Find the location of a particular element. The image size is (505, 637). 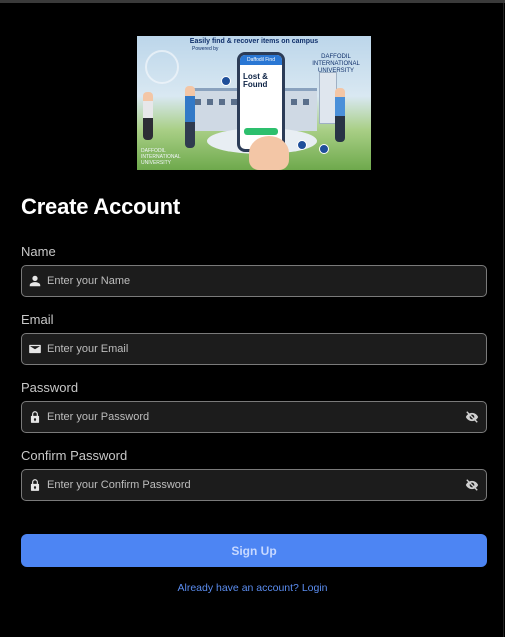

name-input is located at coordinates (252, 281).